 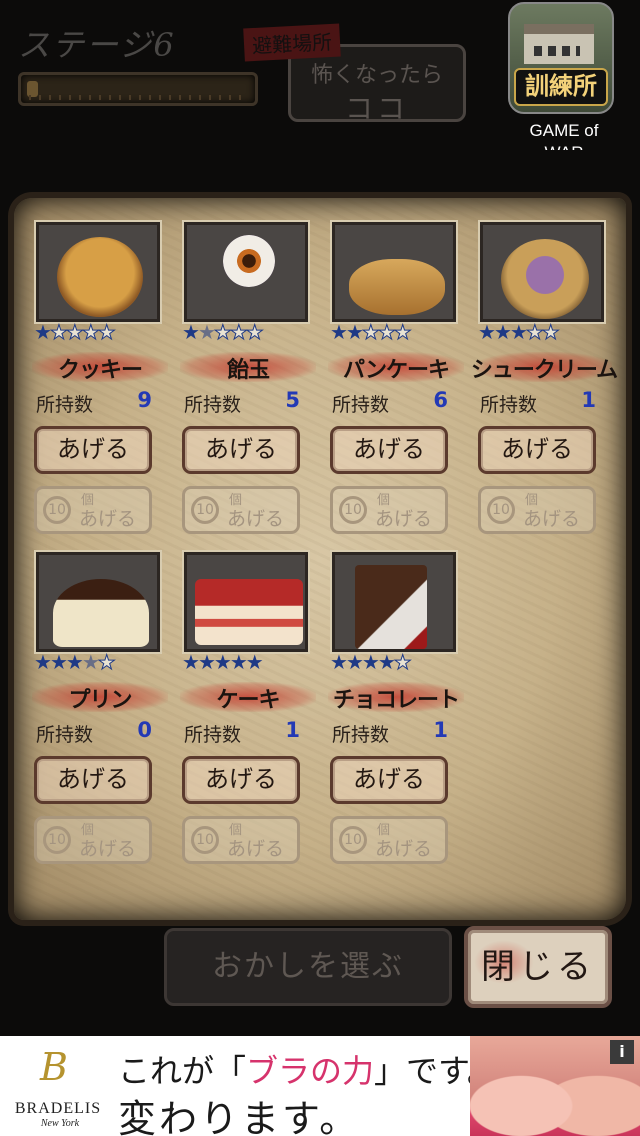 What do you see at coordinates (182, 1071) in the screenshot?
I see `headline-pre: これが「` at bounding box center [182, 1071].